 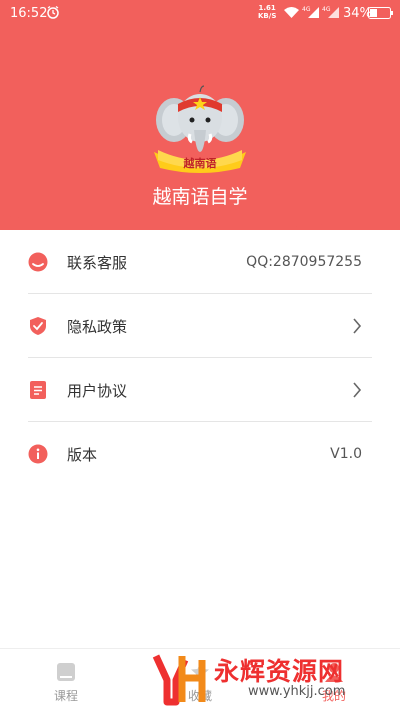 I want to click on watermark-logo, so click(x=179, y=680).